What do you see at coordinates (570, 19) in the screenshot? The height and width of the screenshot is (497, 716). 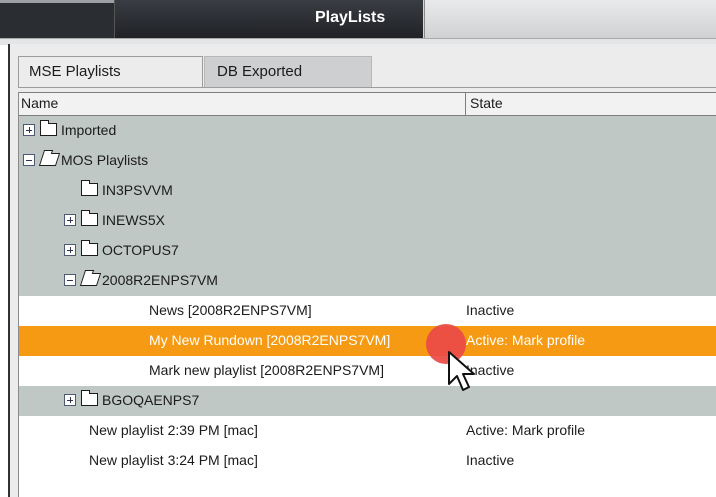 I see `header-right-pane` at bounding box center [570, 19].